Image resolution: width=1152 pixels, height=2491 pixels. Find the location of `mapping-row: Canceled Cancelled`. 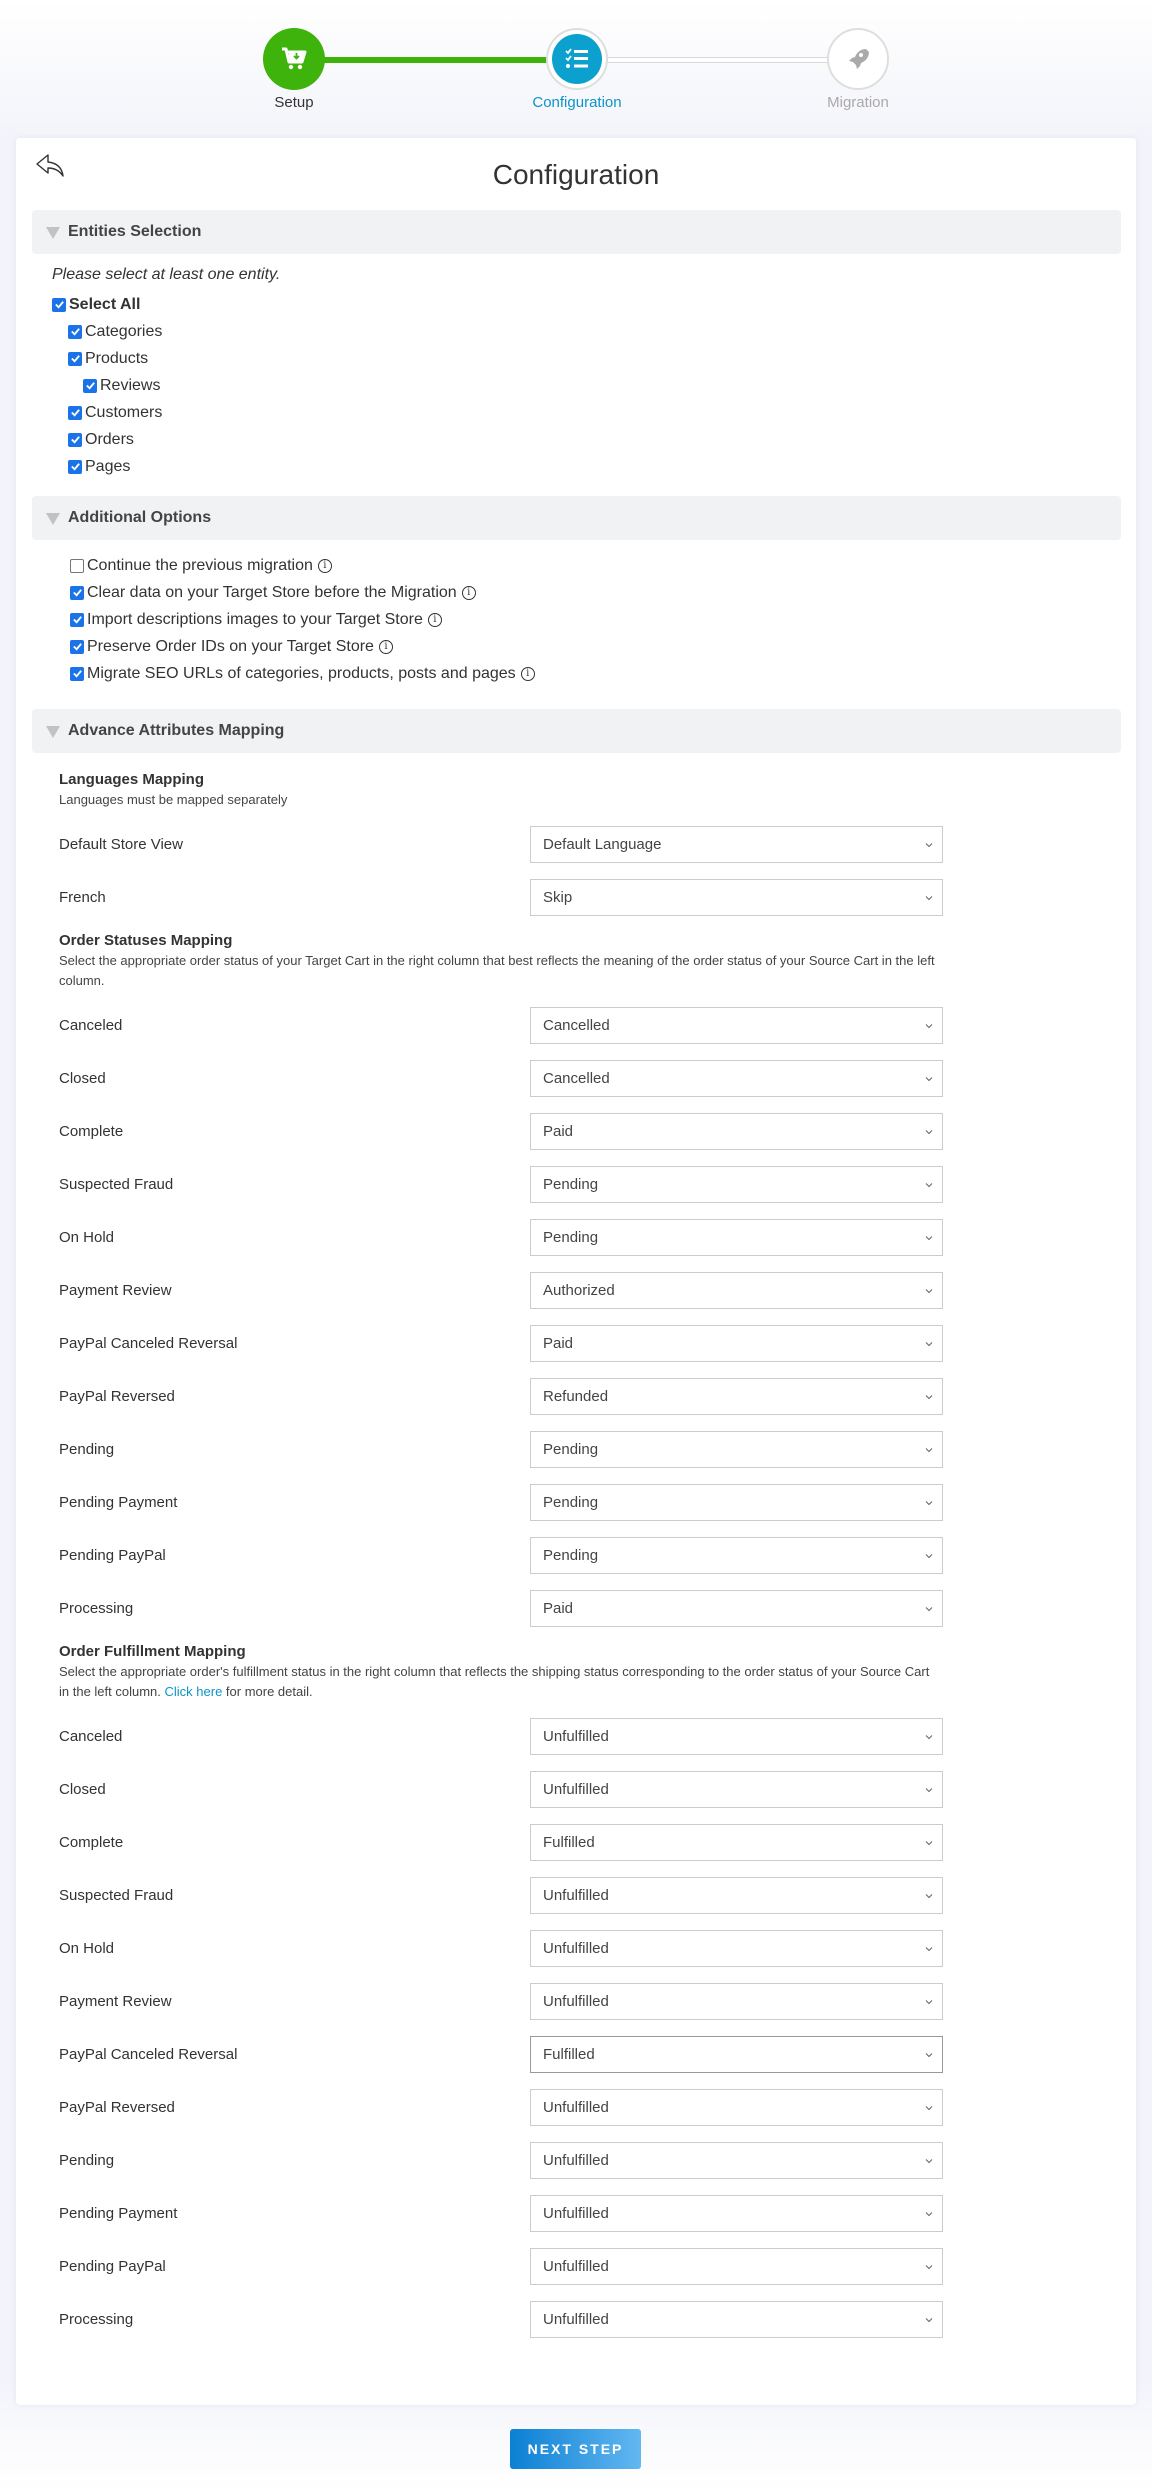

mapping-row: Canceled Cancelled is located at coordinates (597, 1025).